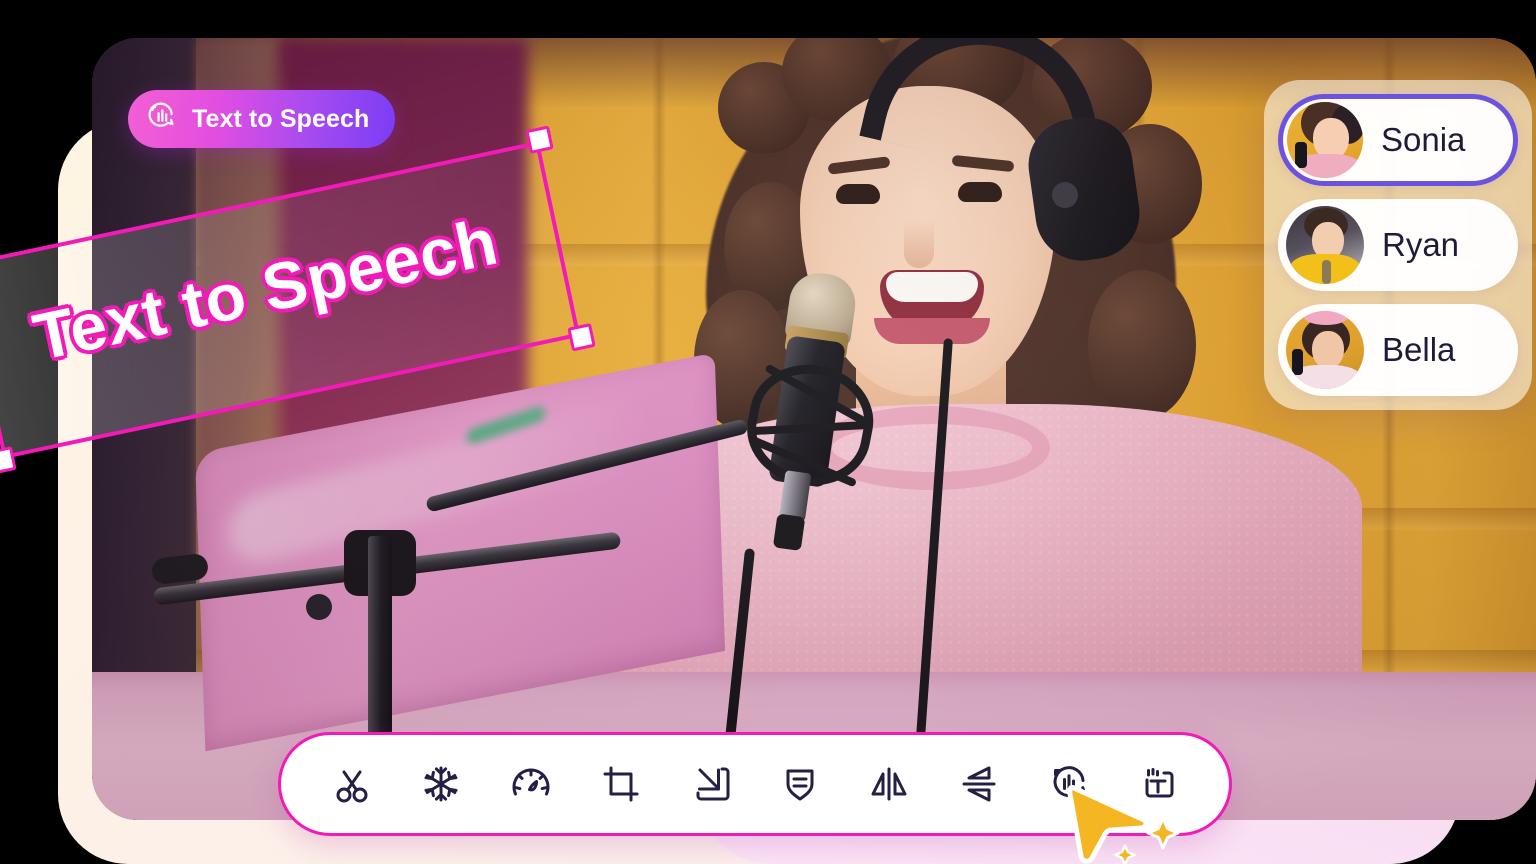  What do you see at coordinates (281, 118) in the screenshot?
I see `text-to-speech-badge-label: Text to Speech` at bounding box center [281, 118].